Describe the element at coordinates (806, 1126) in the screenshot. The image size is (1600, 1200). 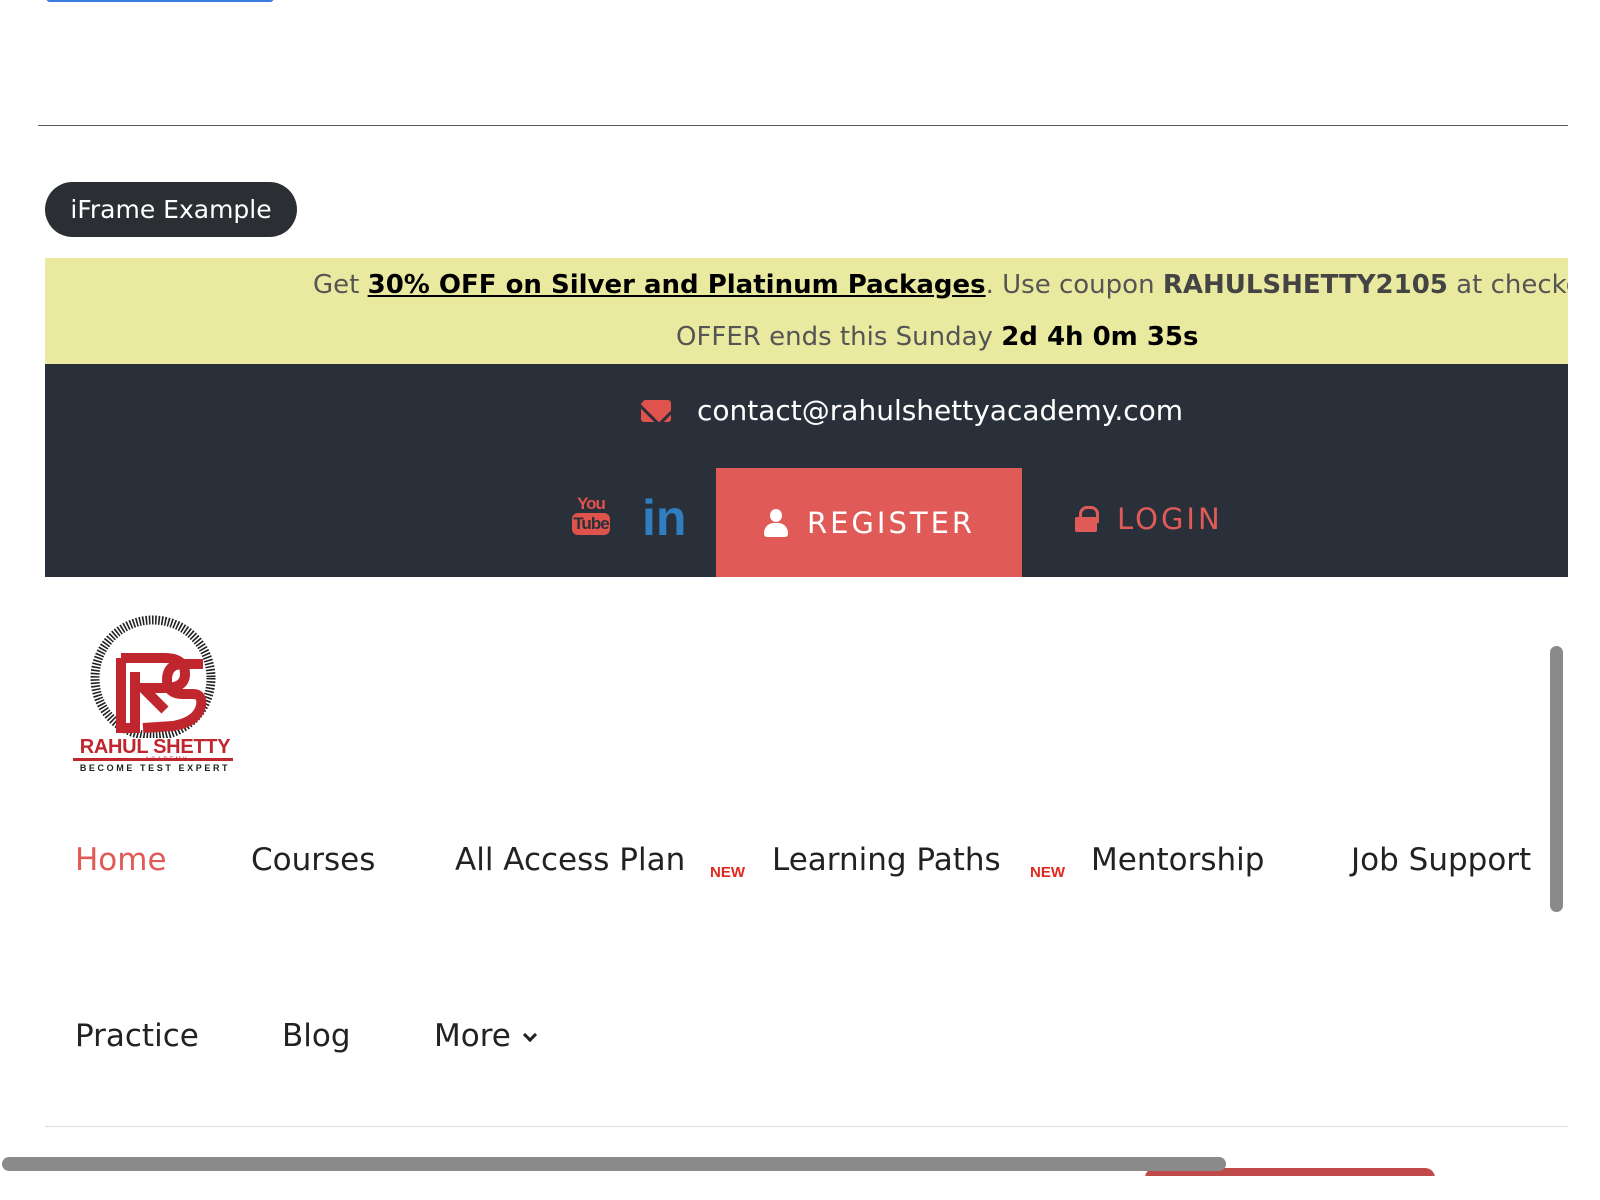
I see `header-bottom-border` at that location.